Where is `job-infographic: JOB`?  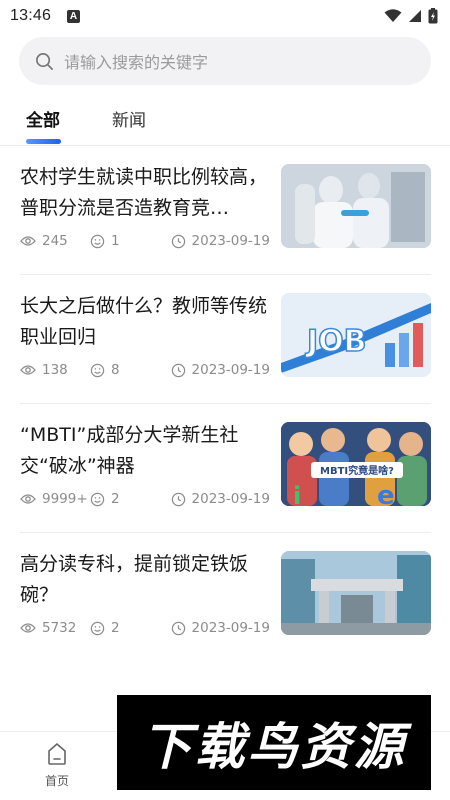
job-infographic: JOB is located at coordinates (356, 335).